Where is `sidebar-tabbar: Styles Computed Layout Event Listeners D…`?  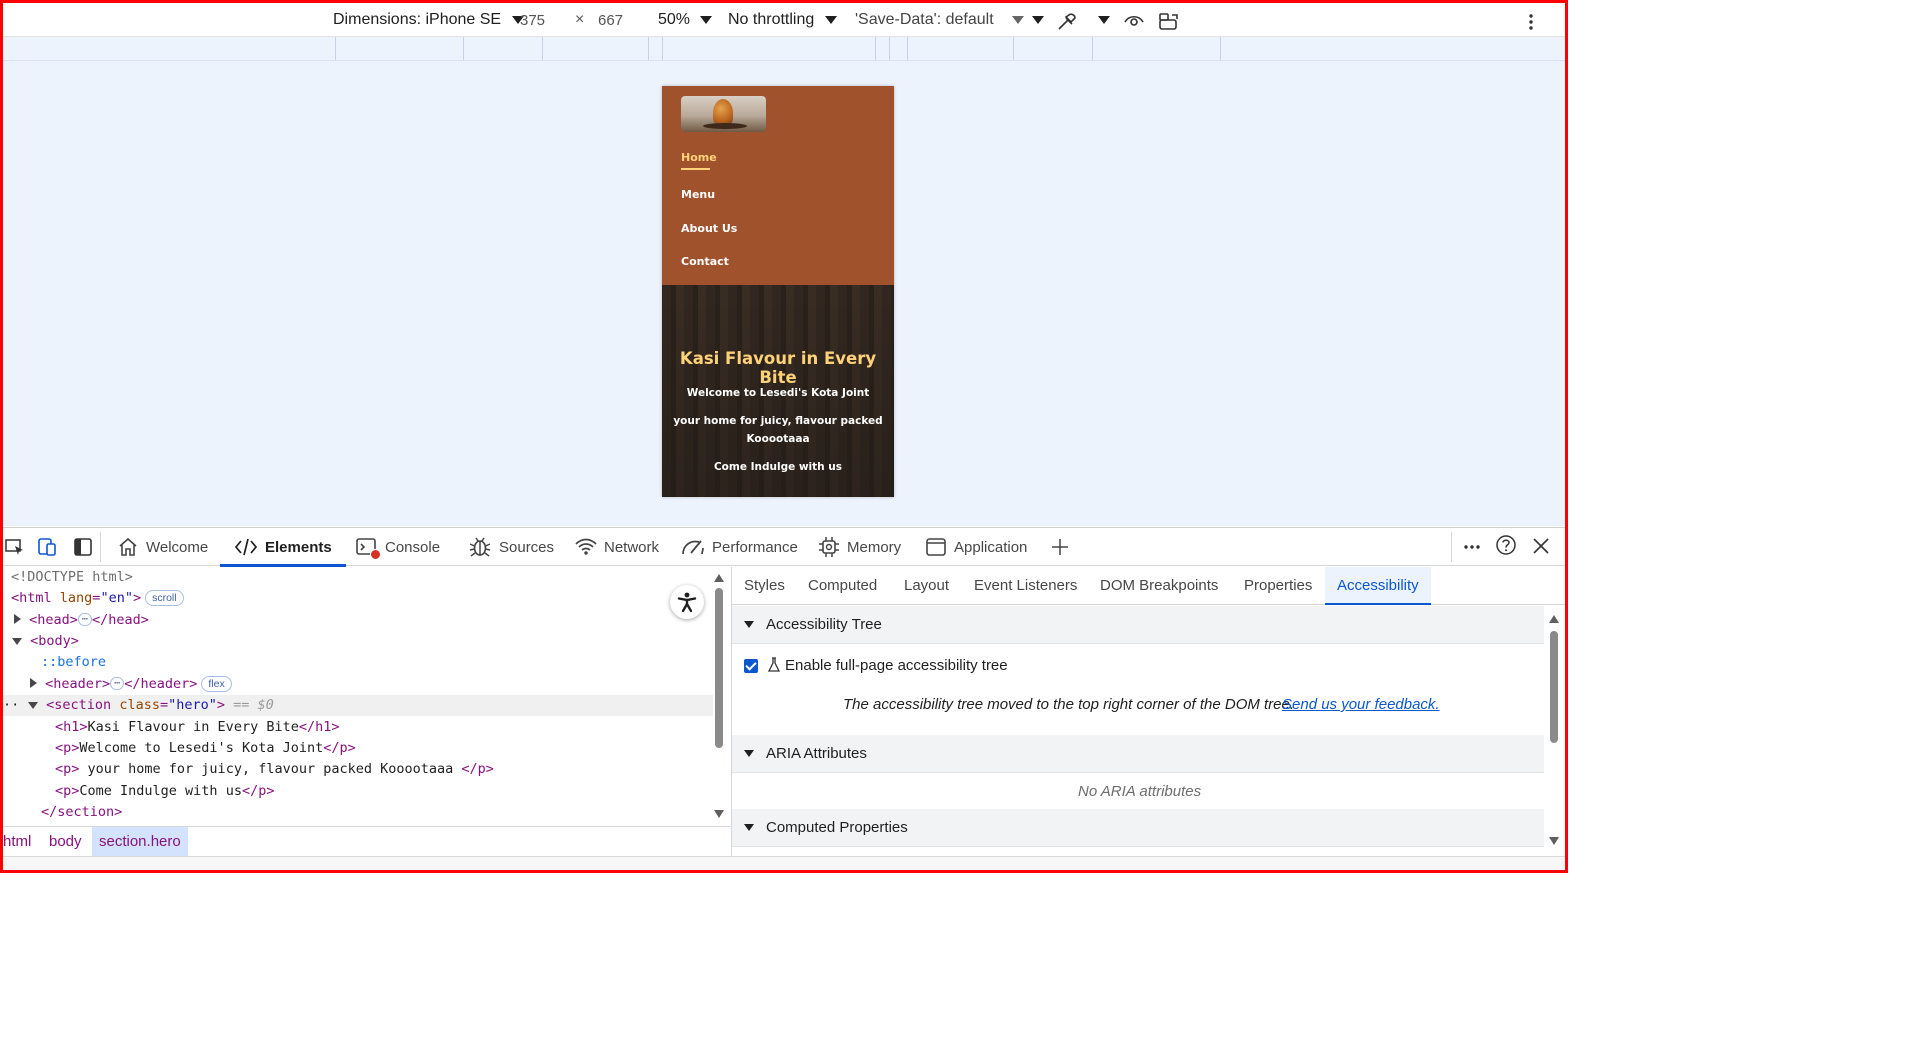 sidebar-tabbar: Styles Computed Layout Event Listeners D… is located at coordinates (1148, 586).